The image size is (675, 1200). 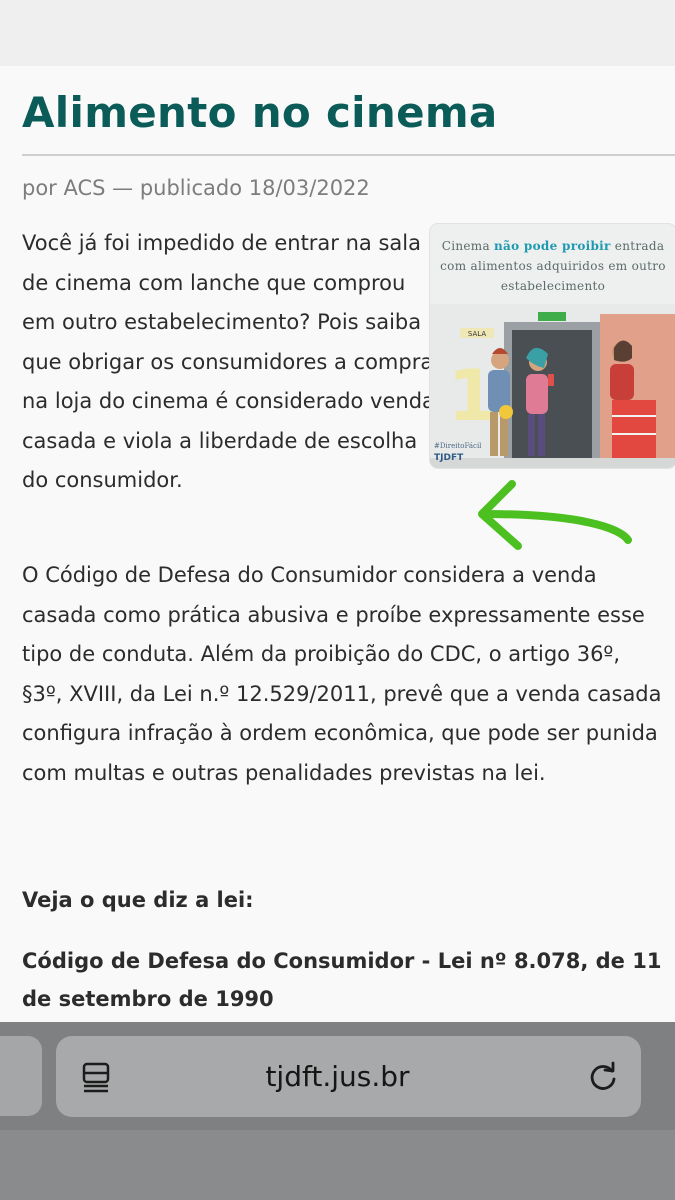 I want to click on green-arrow-annotation, so click(x=555, y=515).